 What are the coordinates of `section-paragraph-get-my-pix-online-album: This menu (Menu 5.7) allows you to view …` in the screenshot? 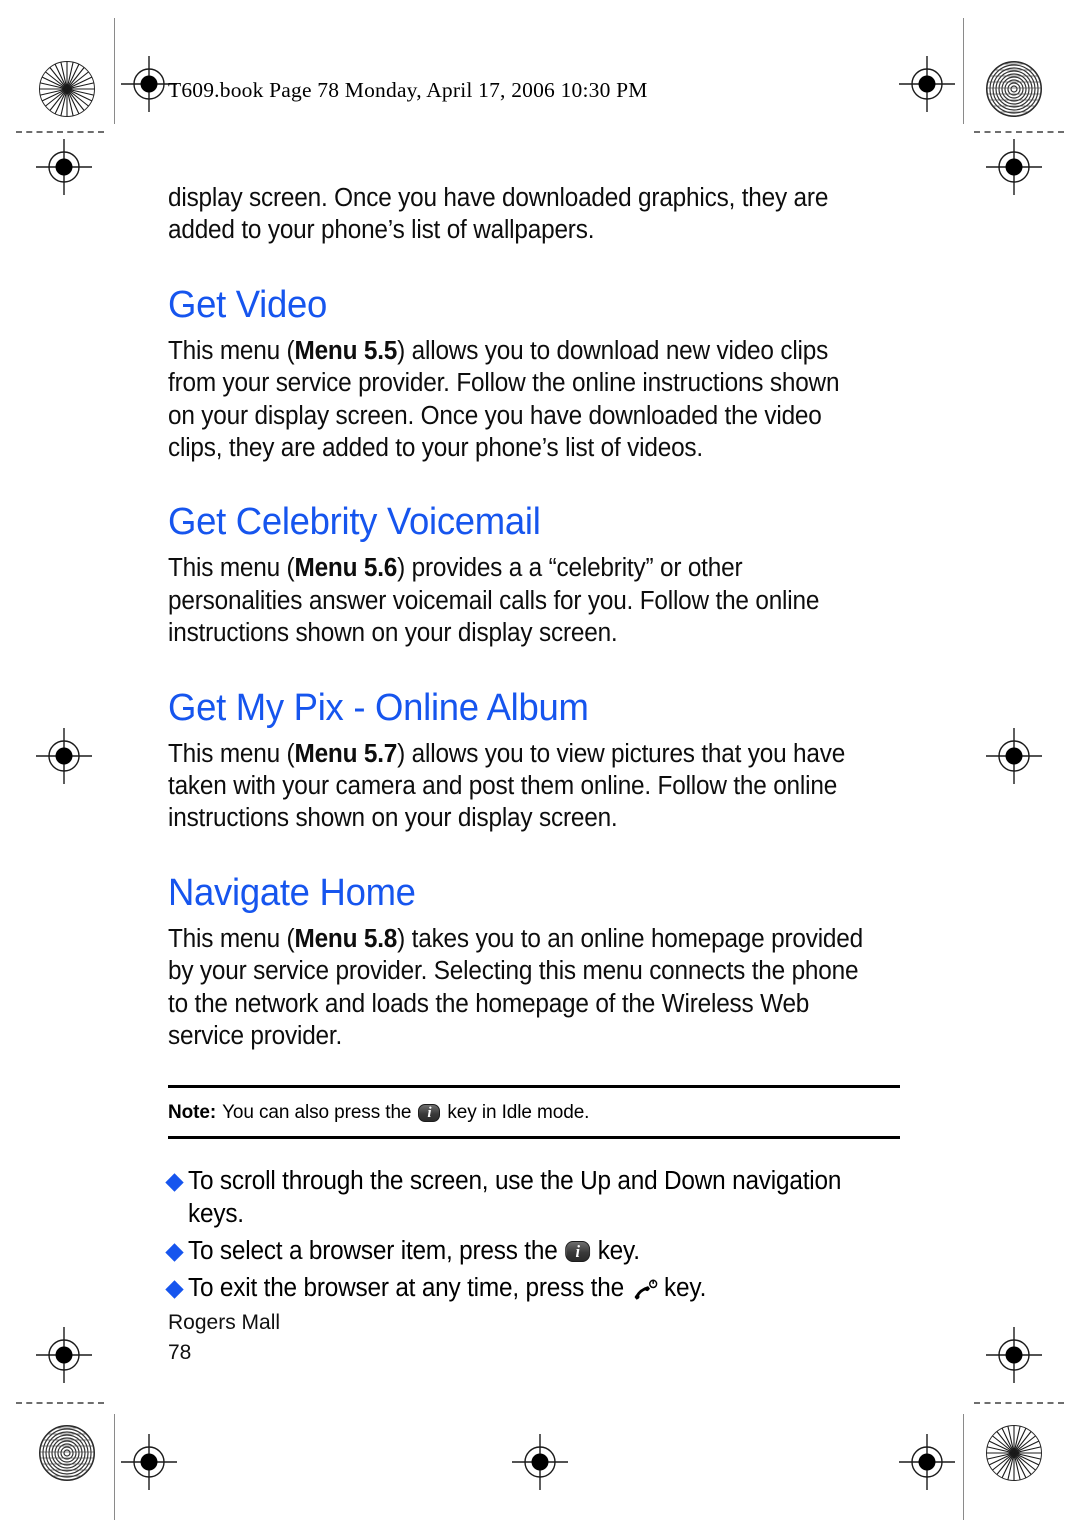 It's located at (517, 786).